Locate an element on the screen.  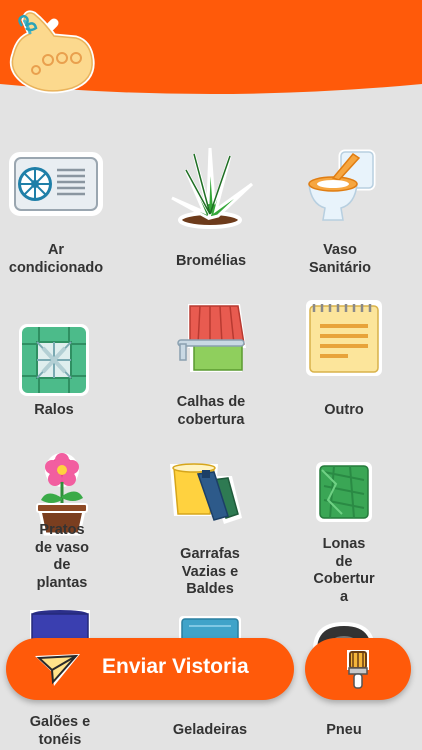
category-ar-condicionado: Ar condicionado is located at coordinates (63, 213).